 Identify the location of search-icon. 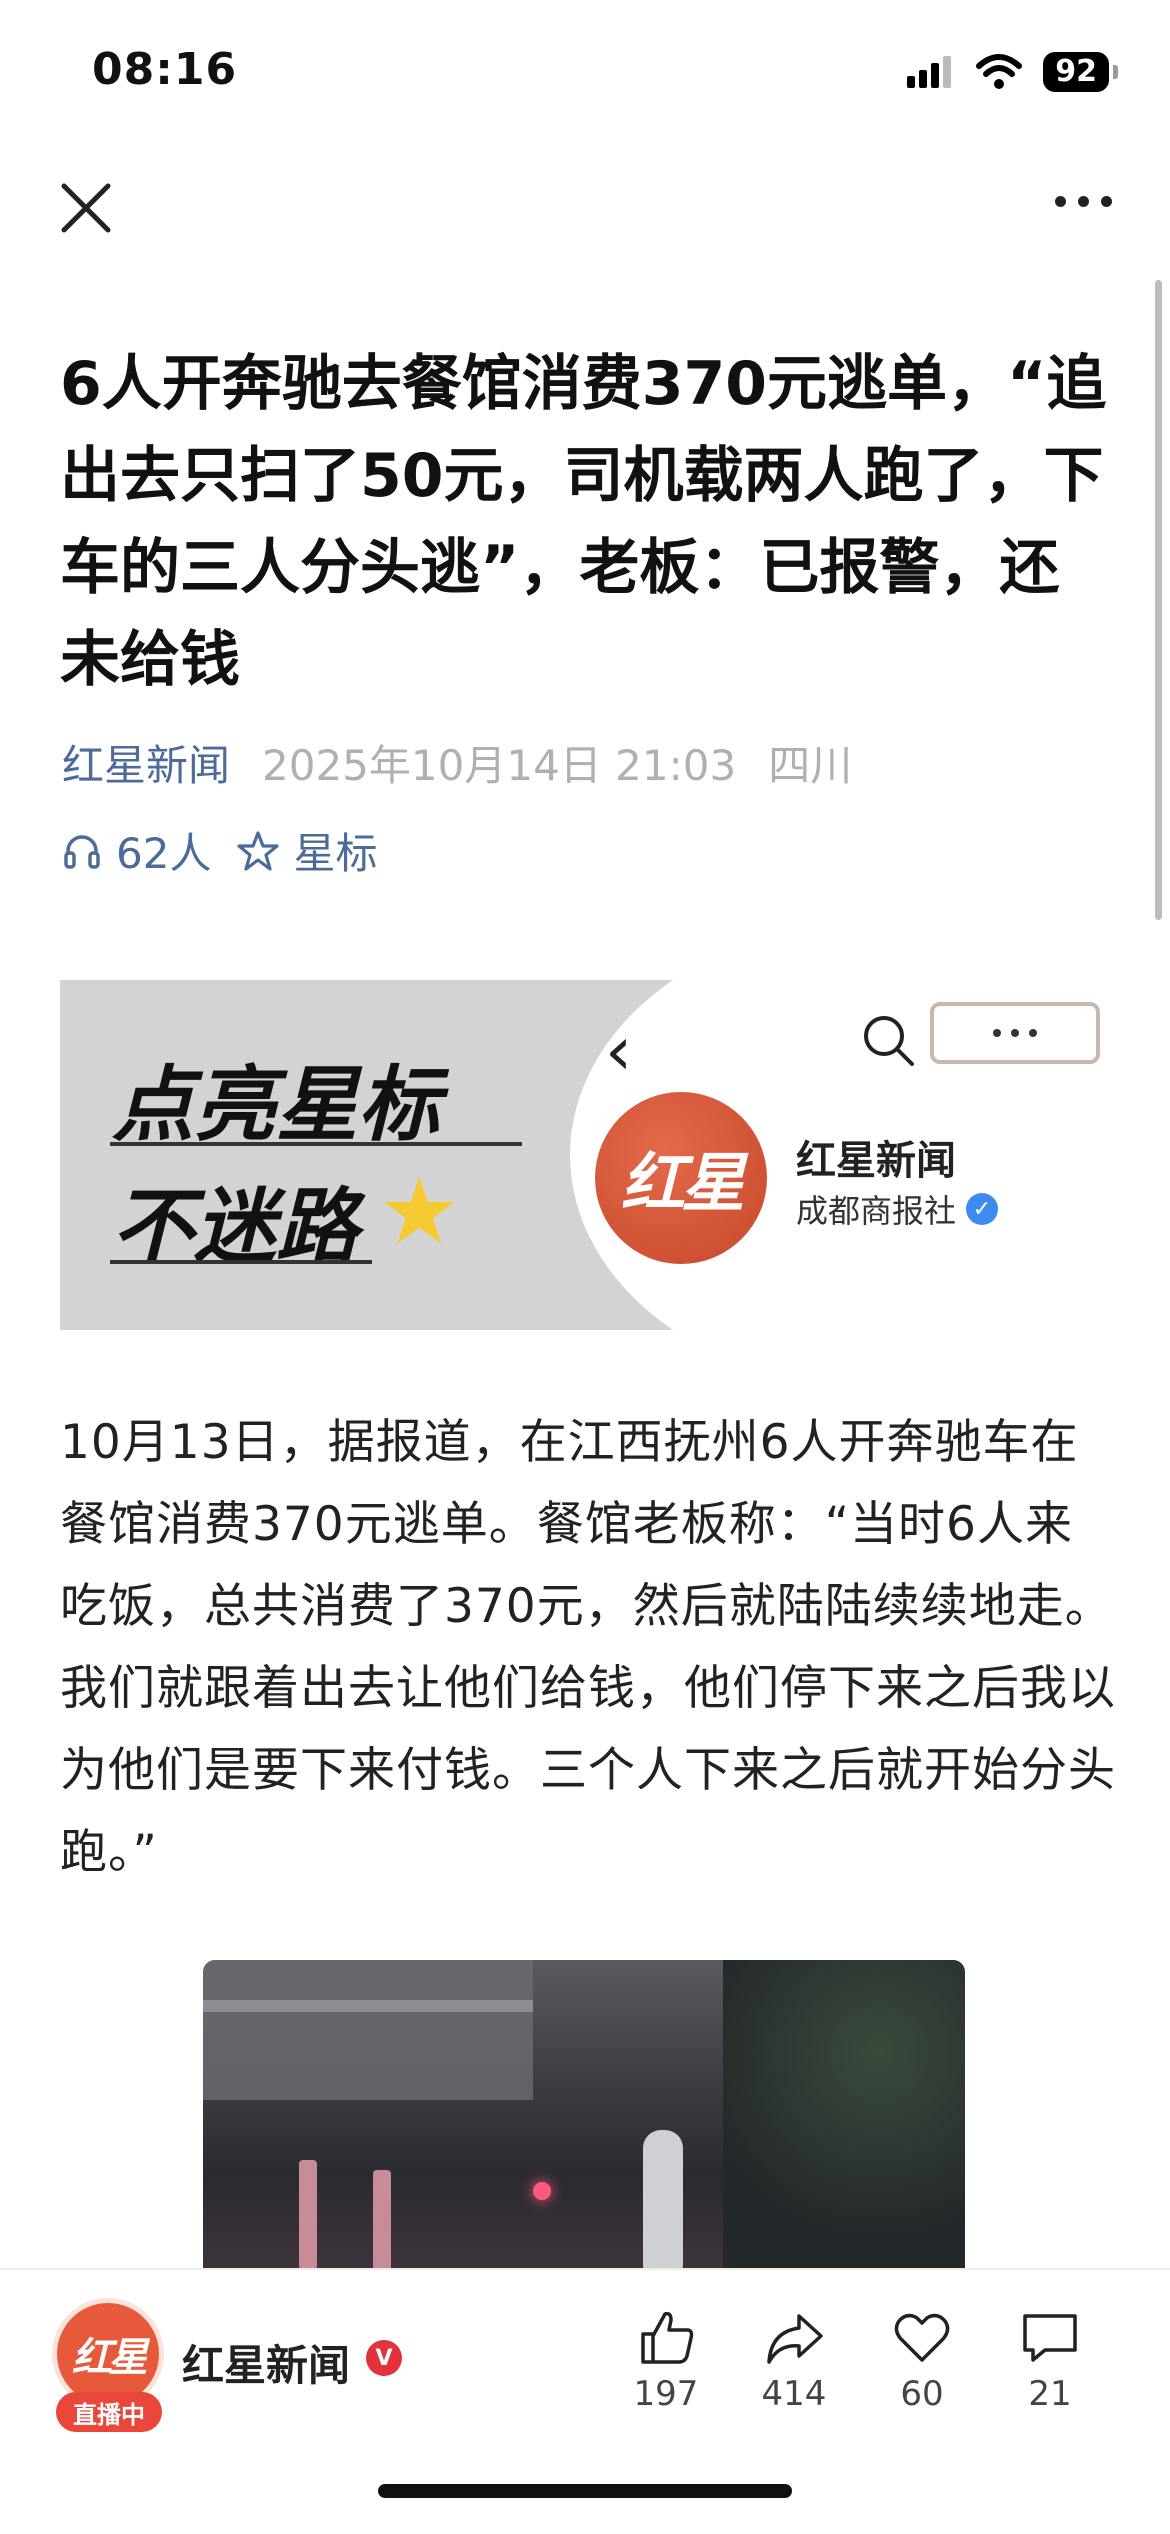
(889, 1041).